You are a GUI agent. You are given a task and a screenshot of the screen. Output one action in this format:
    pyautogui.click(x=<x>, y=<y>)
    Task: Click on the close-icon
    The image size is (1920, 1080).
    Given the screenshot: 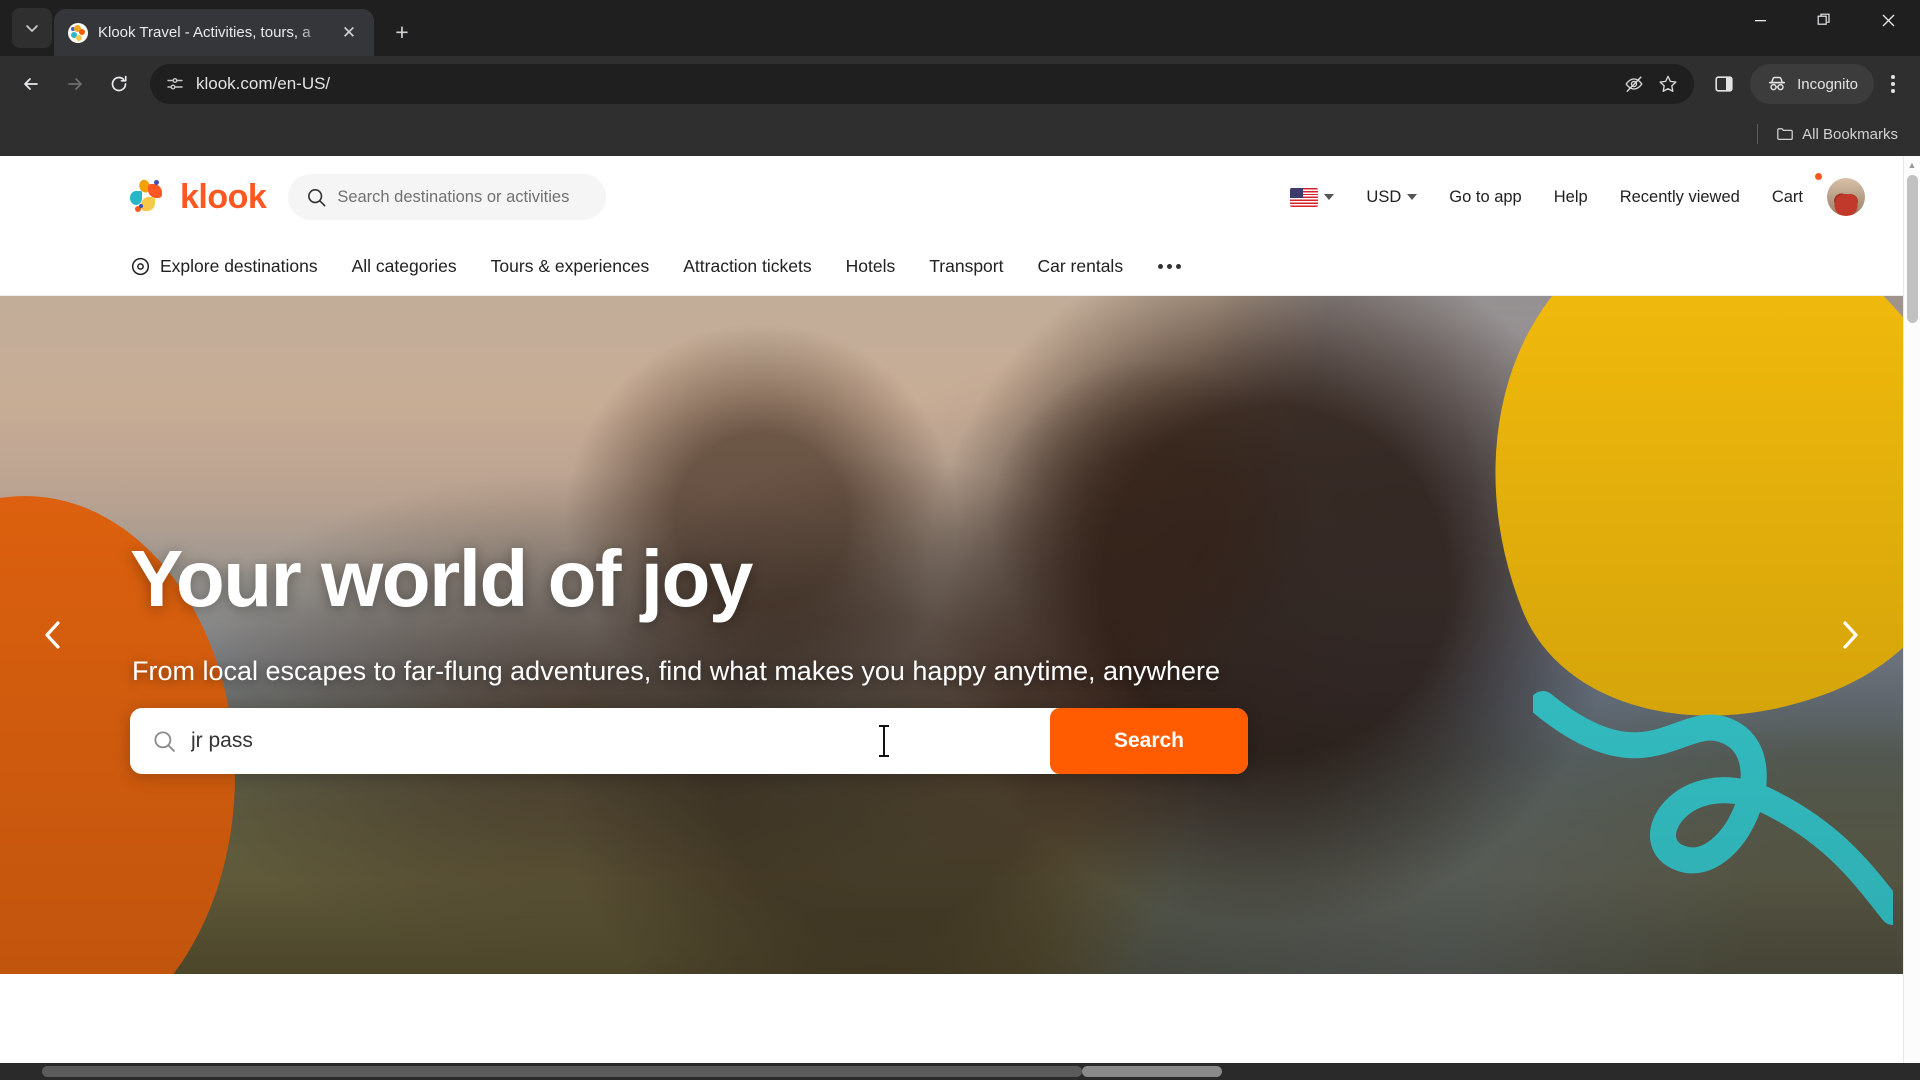 What is the action you would take?
    pyautogui.click(x=1888, y=20)
    